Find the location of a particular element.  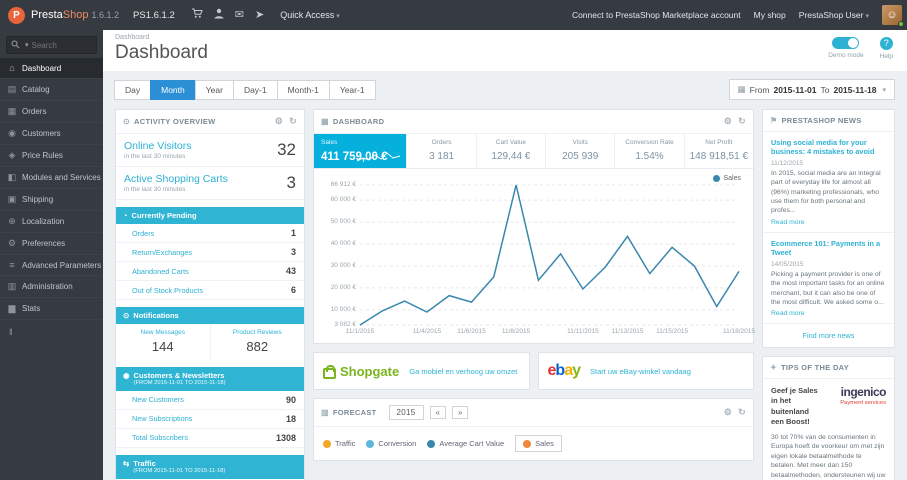

user-icon is located at coordinates (219, 15).